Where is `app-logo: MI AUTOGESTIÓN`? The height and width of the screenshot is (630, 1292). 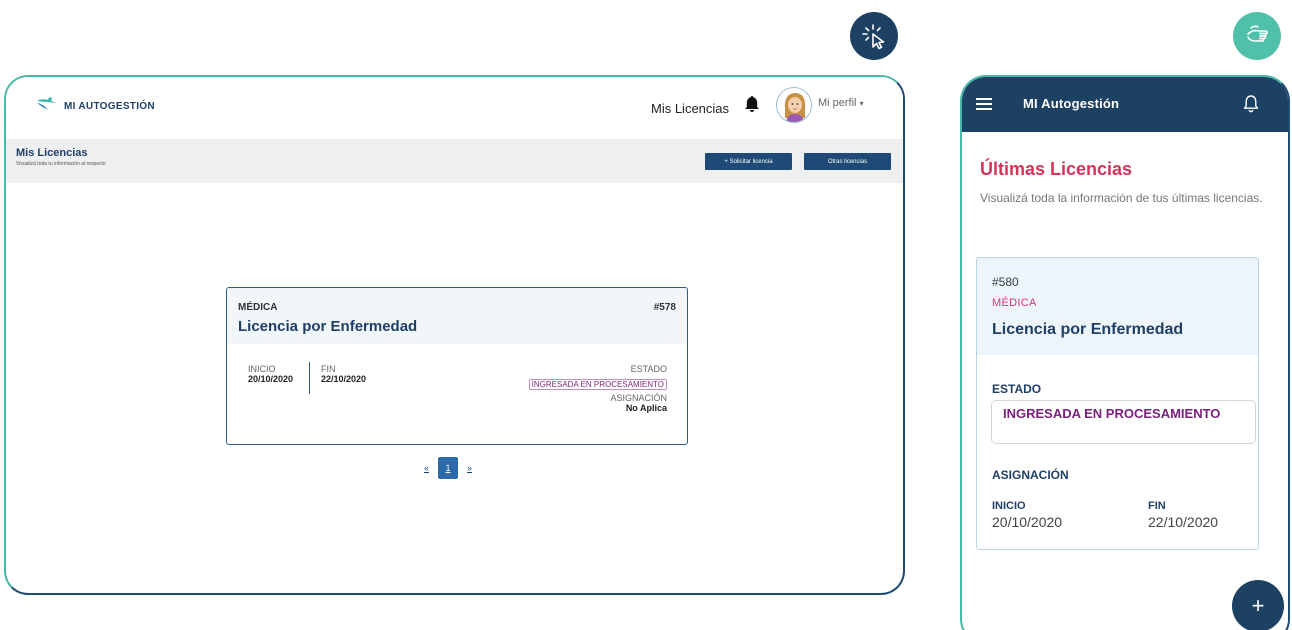 app-logo: MI AUTOGESTIÓN is located at coordinates (95, 106).